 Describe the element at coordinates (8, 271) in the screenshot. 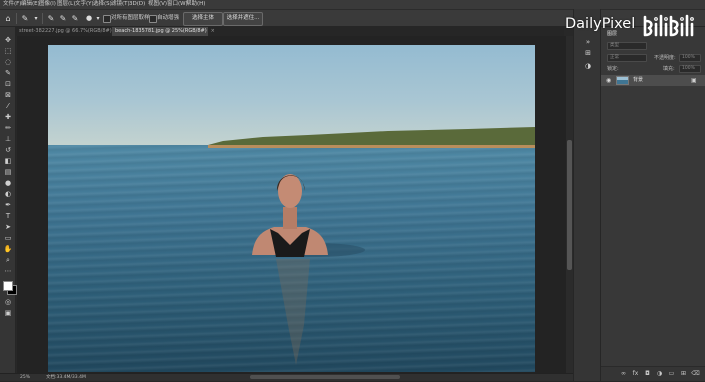

I see `more-tools-icon: ⋯` at that location.